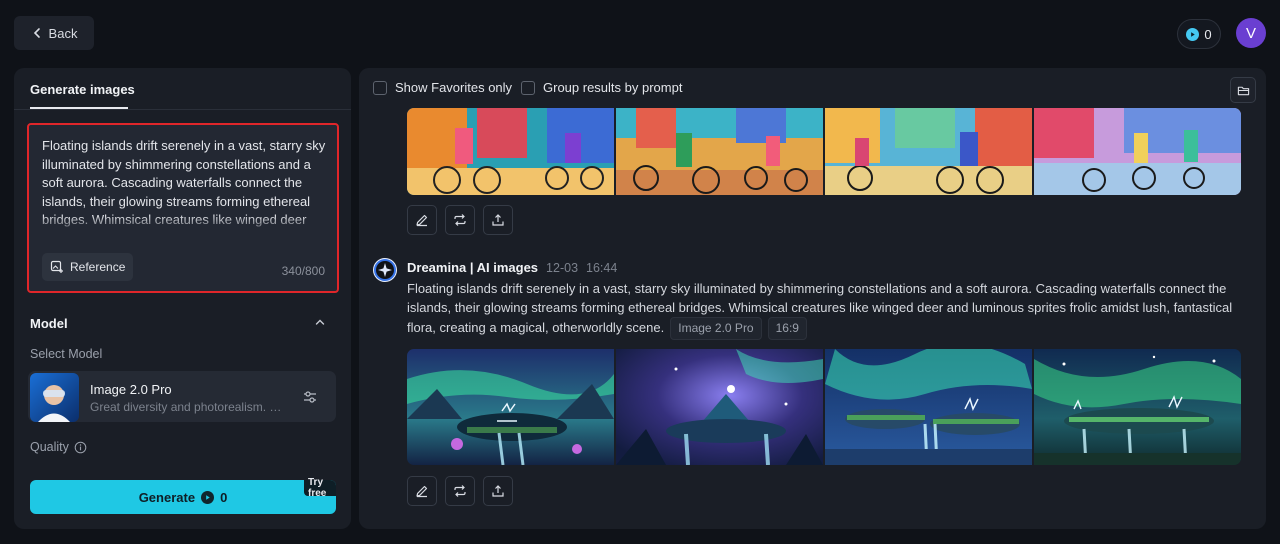 This screenshot has width=1280, height=544. I want to click on folder-button, so click(1243, 90).